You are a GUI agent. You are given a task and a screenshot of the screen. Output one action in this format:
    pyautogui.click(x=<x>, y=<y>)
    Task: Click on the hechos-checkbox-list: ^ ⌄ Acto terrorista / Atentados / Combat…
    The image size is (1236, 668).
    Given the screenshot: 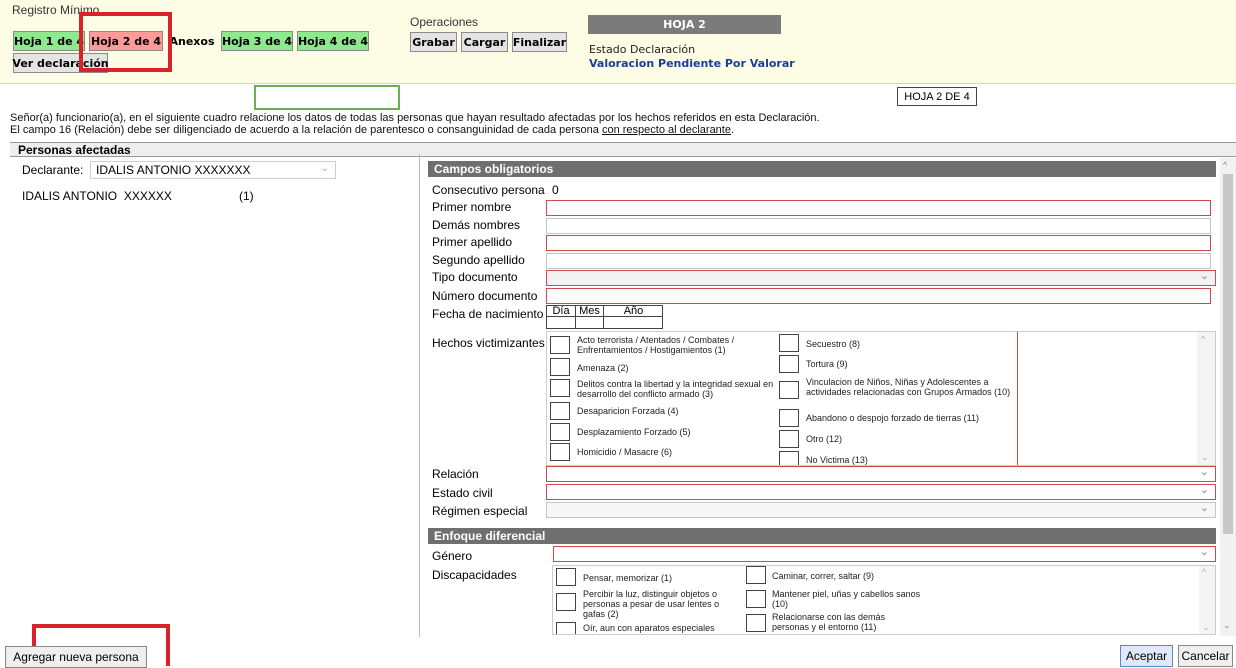 What is the action you would take?
    pyautogui.click(x=881, y=398)
    